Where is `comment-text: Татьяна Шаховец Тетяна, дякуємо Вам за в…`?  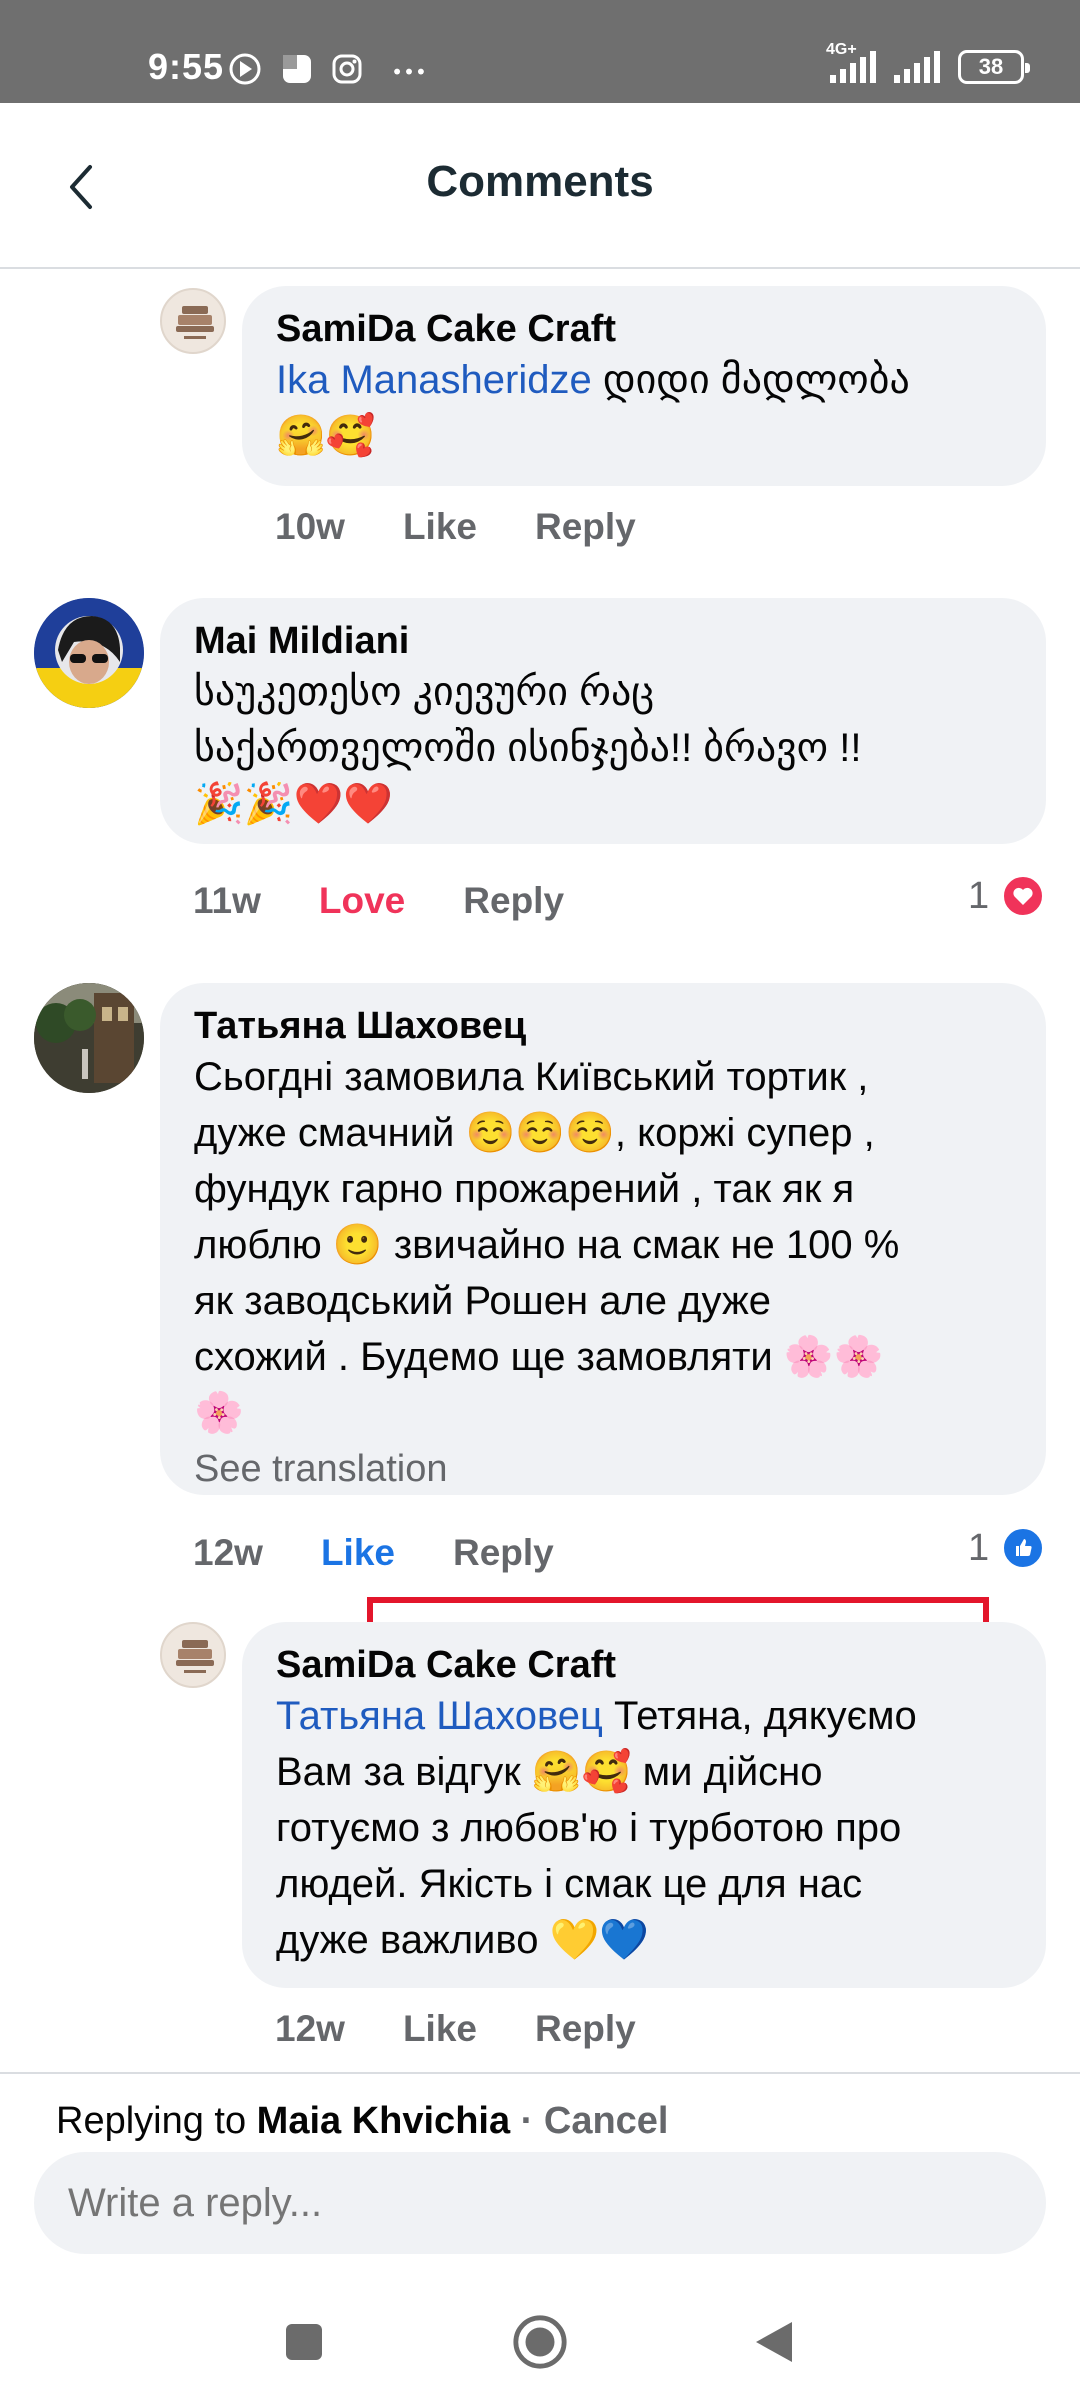 comment-text: Татьяна Шаховец Тетяна, дякуємо Вам за в… is located at coordinates (644, 1828).